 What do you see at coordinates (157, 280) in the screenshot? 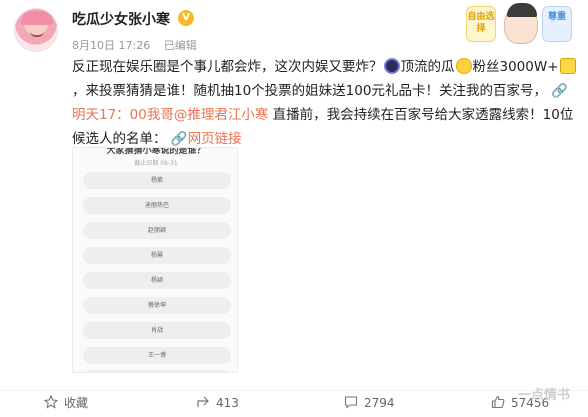
I see `poll-option: 杨颖` at bounding box center [157, 280].